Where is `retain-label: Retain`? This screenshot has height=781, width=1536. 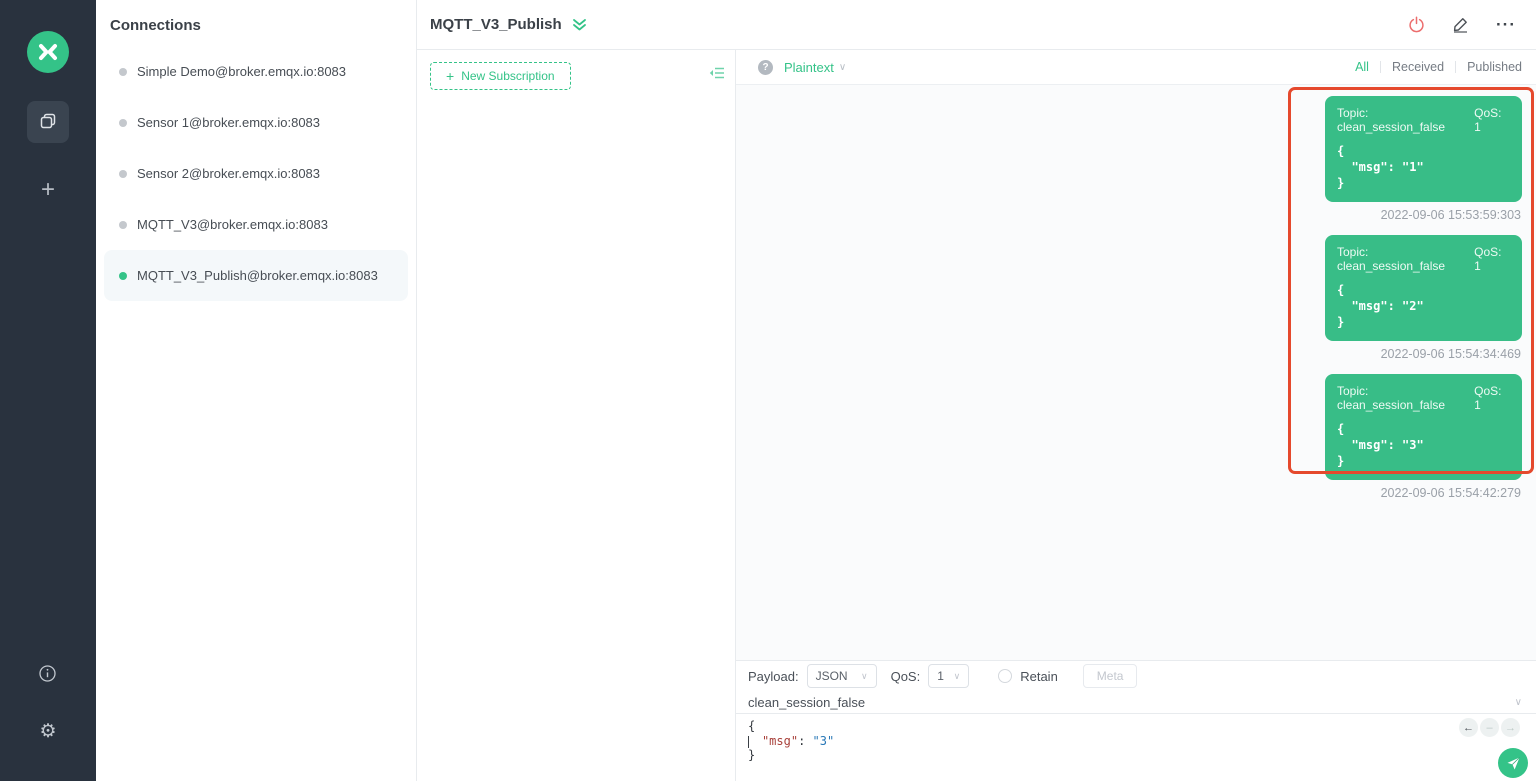
retain-label: Retain is located at coordinates (1039, 676).